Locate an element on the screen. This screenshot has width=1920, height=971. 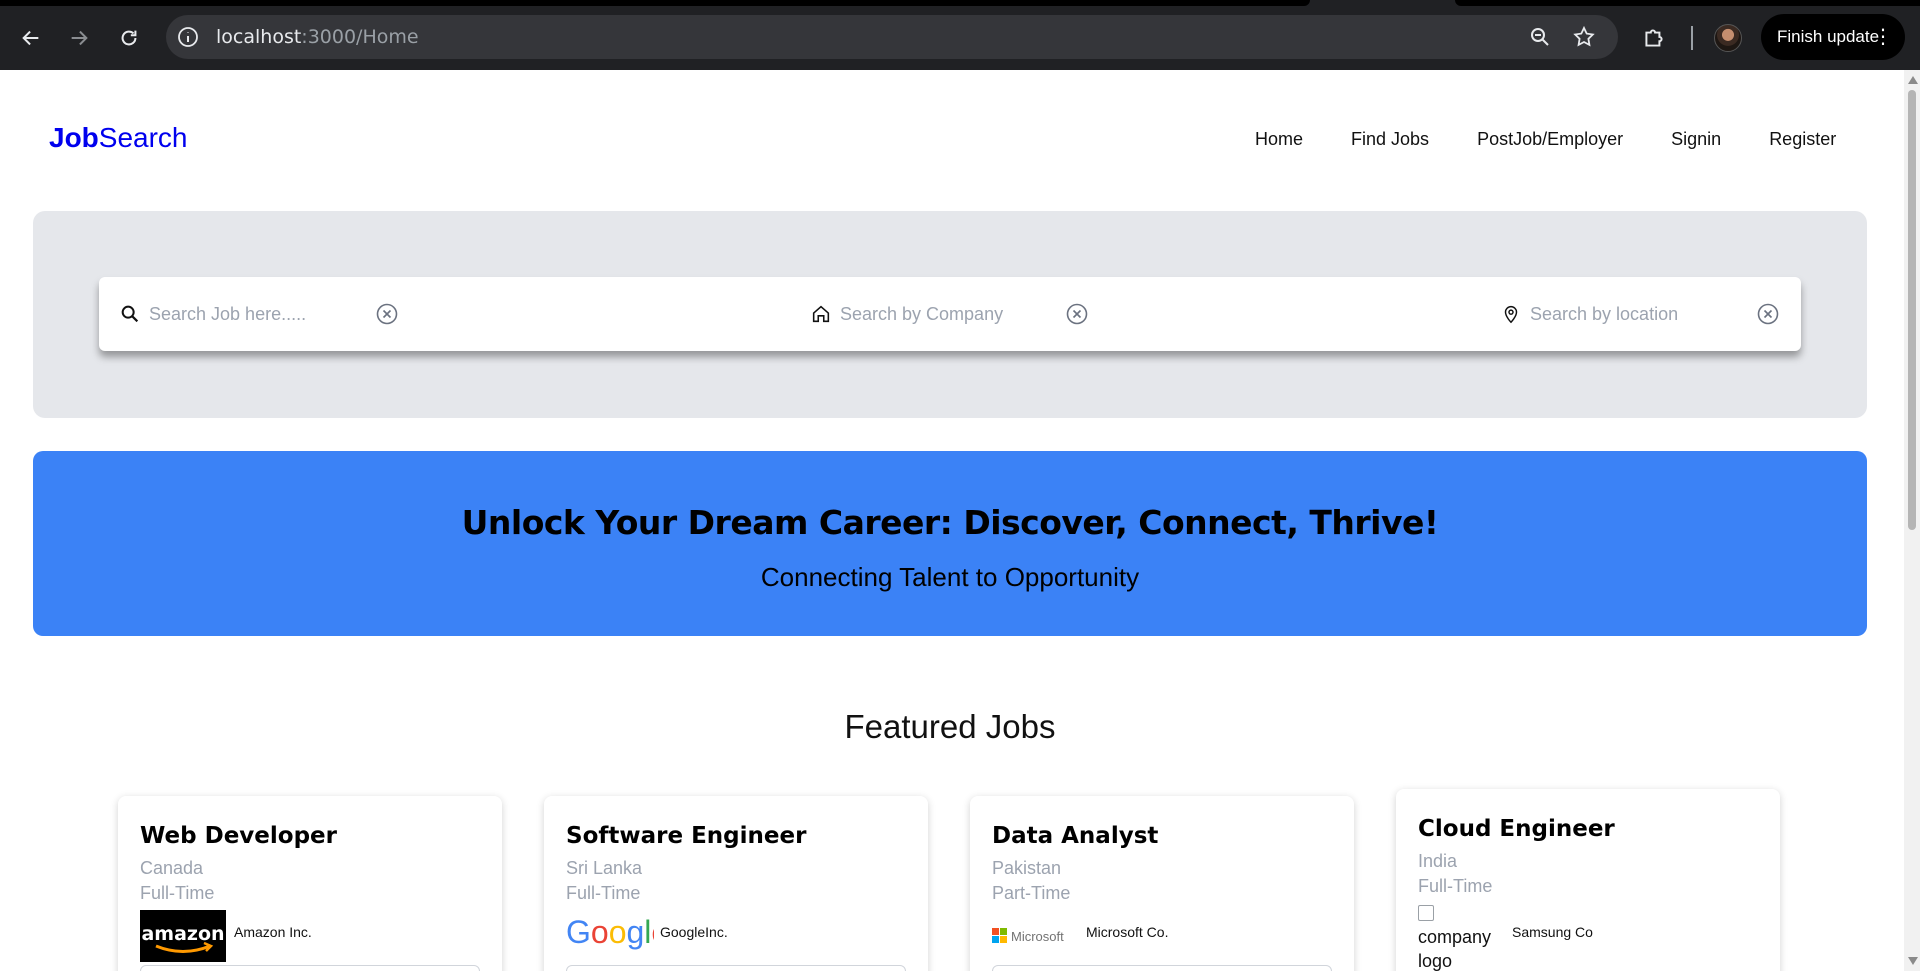
search-icon is located at coordinates (130, 314).